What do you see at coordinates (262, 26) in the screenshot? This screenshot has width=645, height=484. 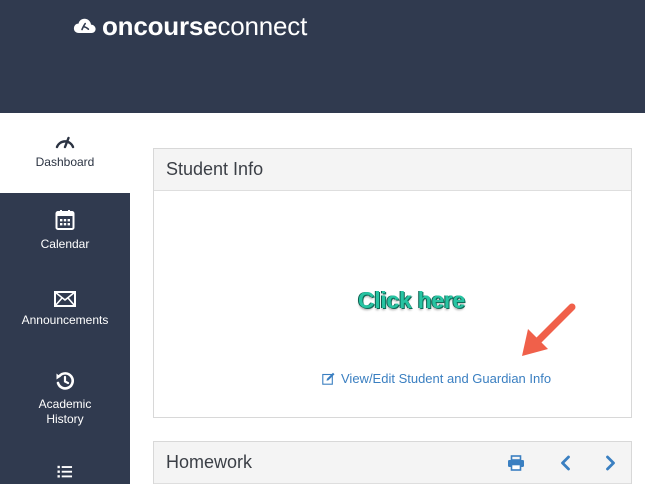 I see `brand-name-light: connect` at bounding box center [262, 26].